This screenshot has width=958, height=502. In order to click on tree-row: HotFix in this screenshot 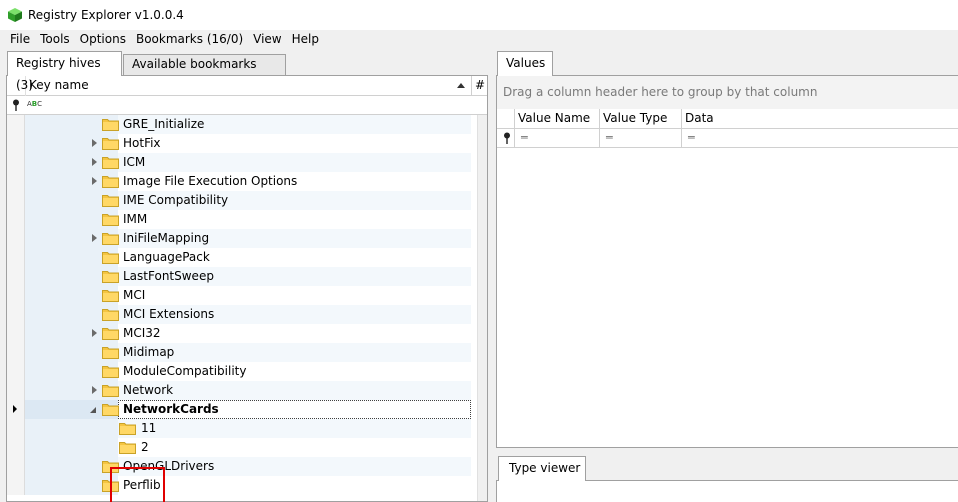, I will do `click(239, 143)`.